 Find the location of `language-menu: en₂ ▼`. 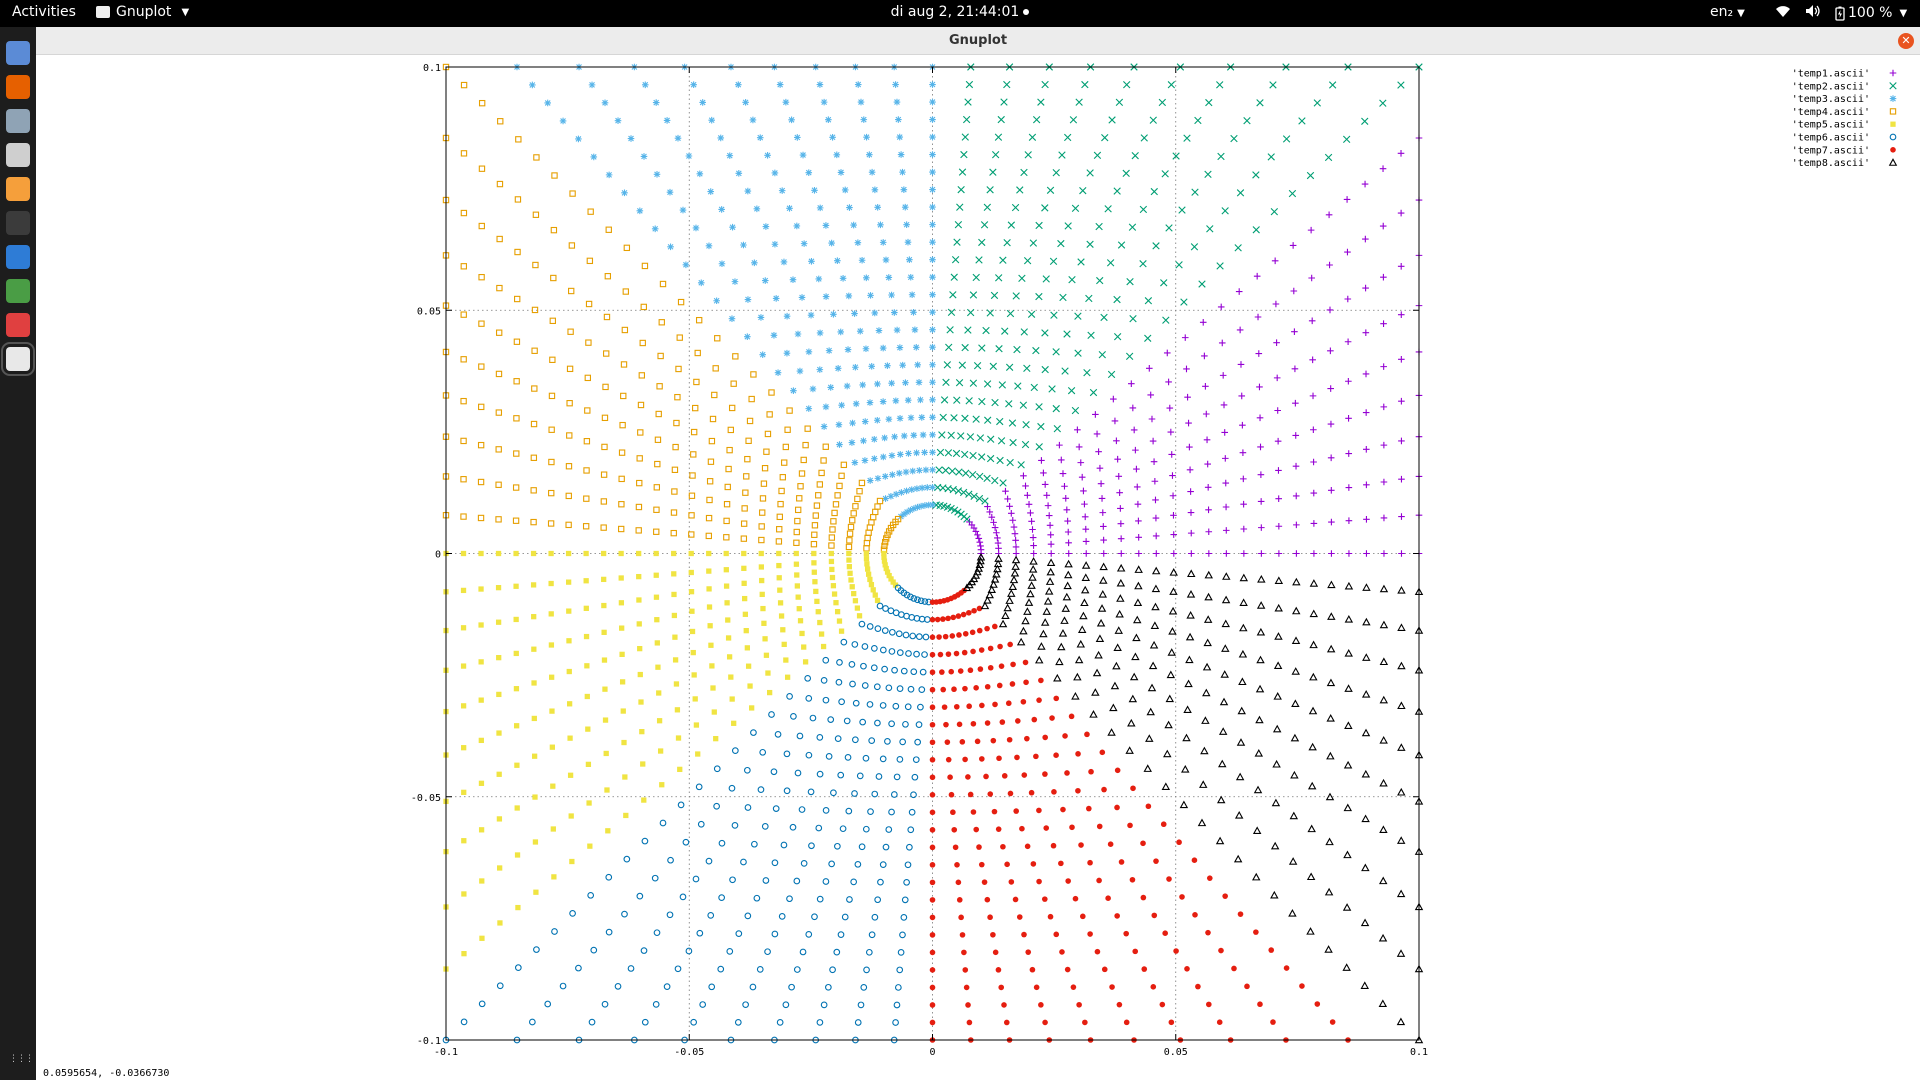

language-menu: en₂ ▼ is located at coordinates (1727, 12).